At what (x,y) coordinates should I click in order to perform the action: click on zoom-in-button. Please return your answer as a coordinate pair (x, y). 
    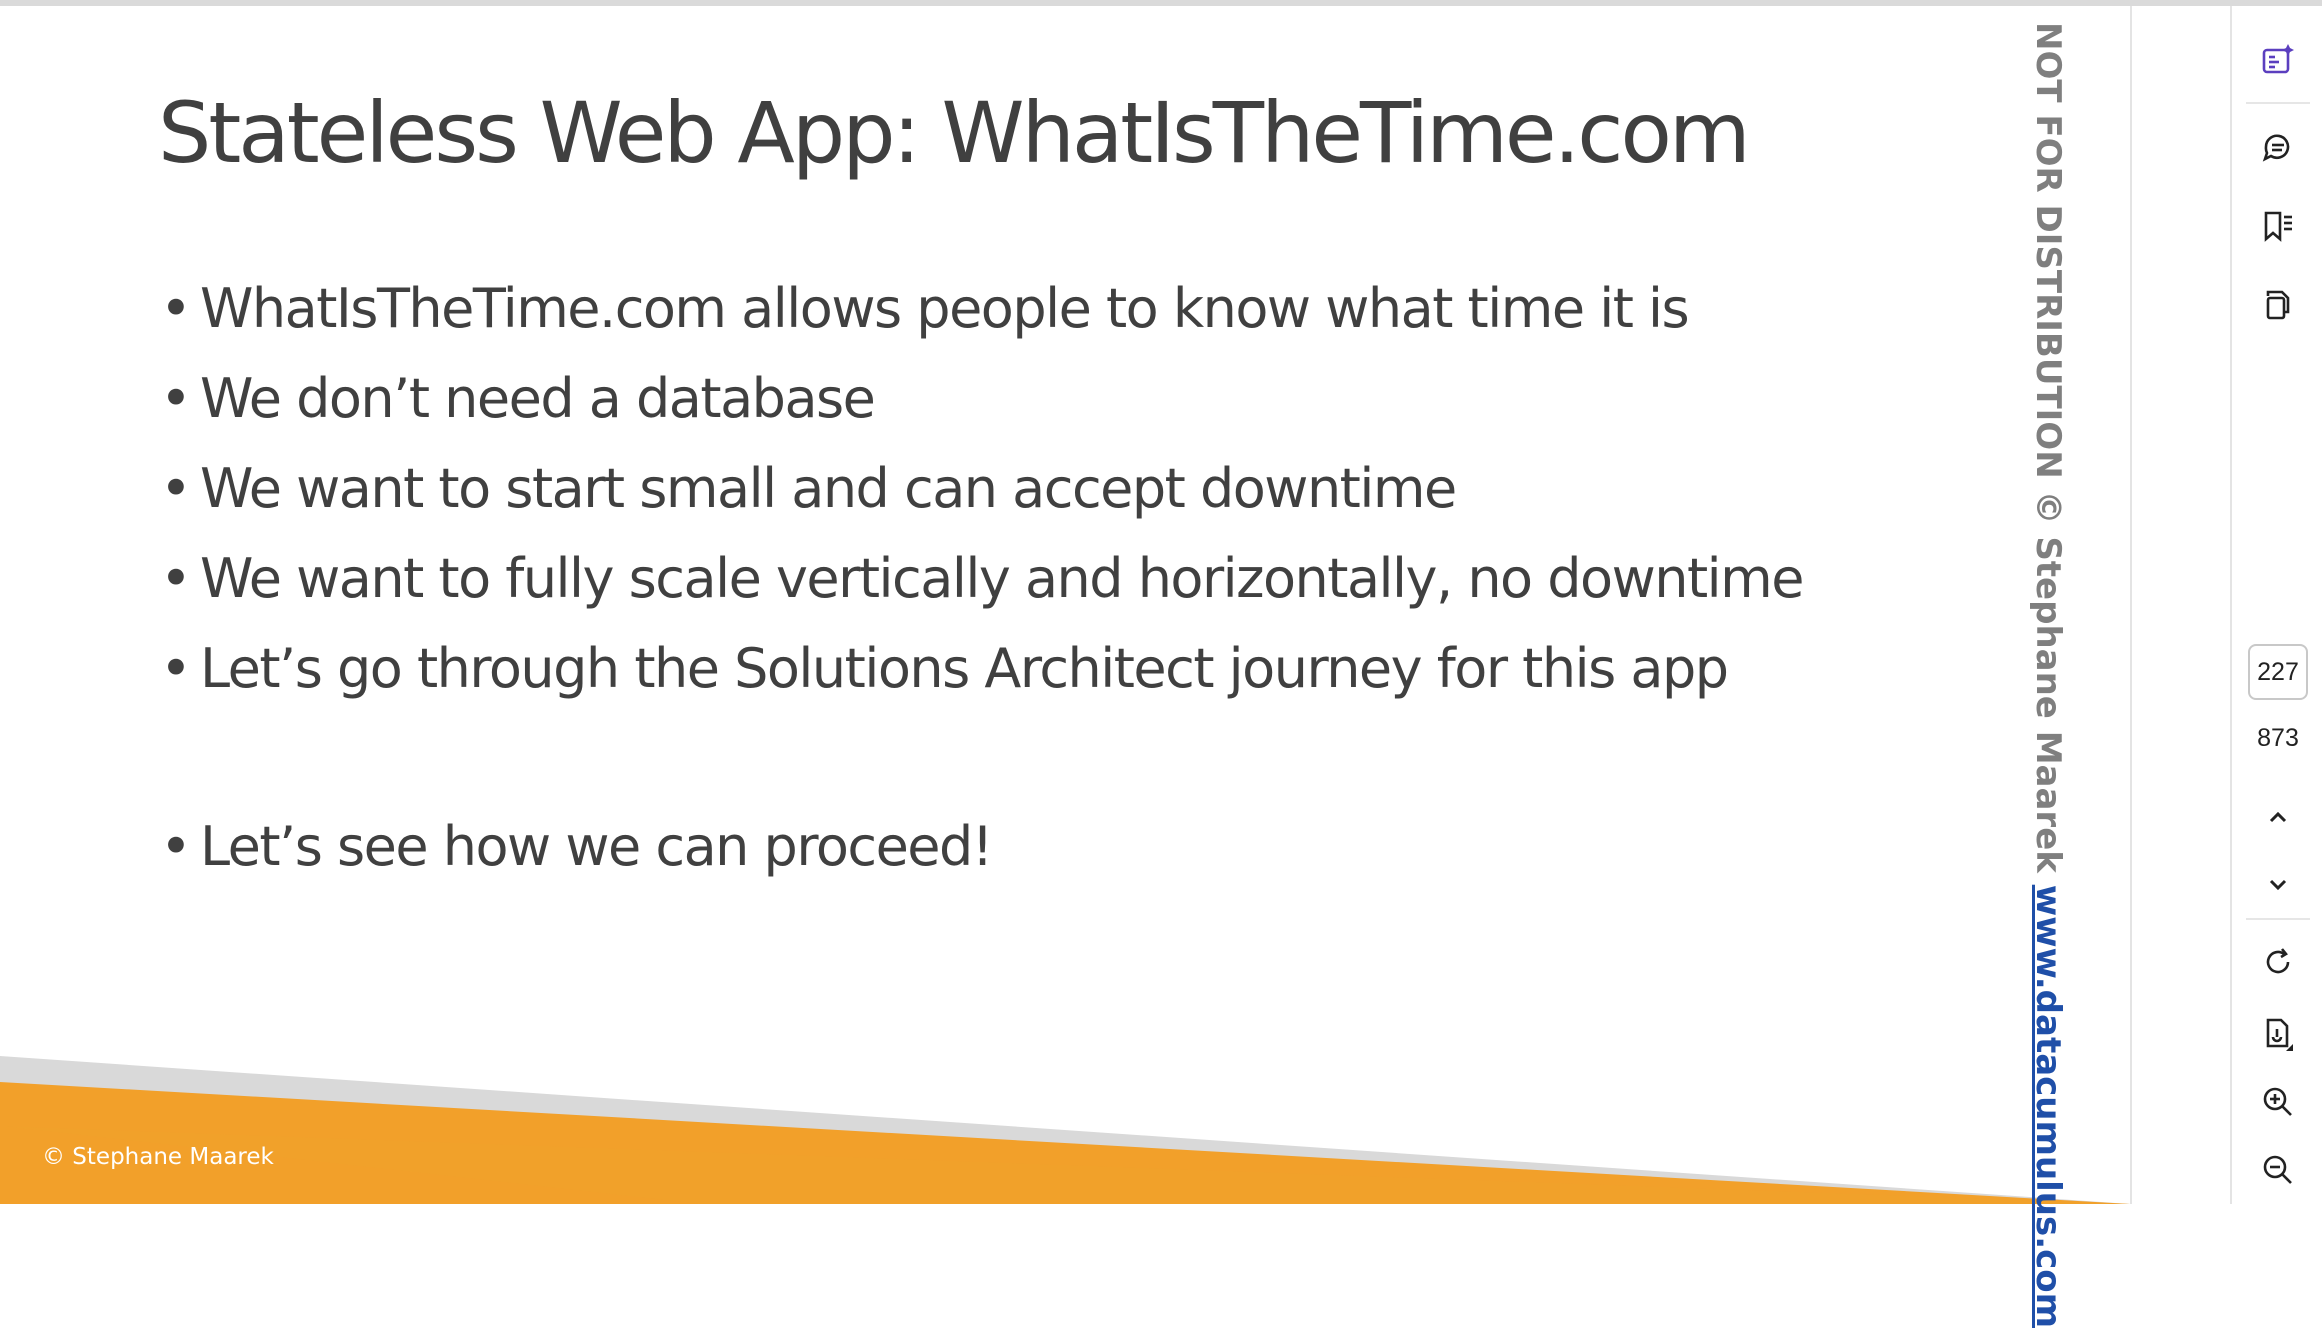
    Looking at the image, I should click on (2278, 1102).